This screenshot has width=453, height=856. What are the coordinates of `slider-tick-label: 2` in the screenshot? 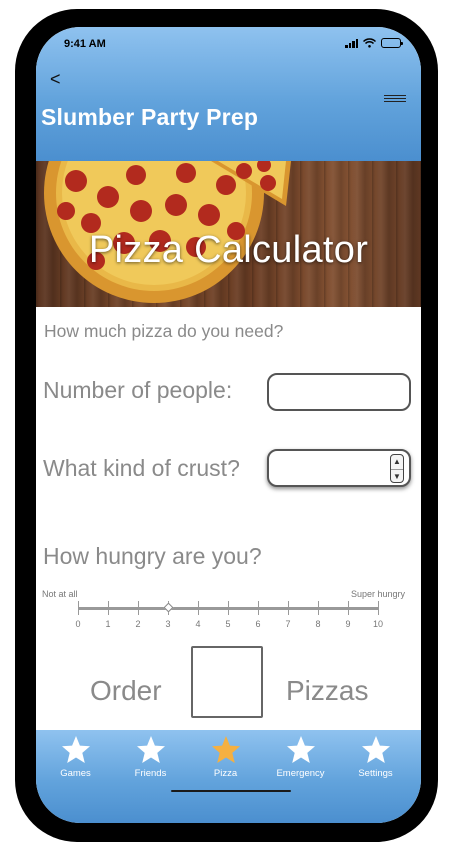 It's located at (138, 624).